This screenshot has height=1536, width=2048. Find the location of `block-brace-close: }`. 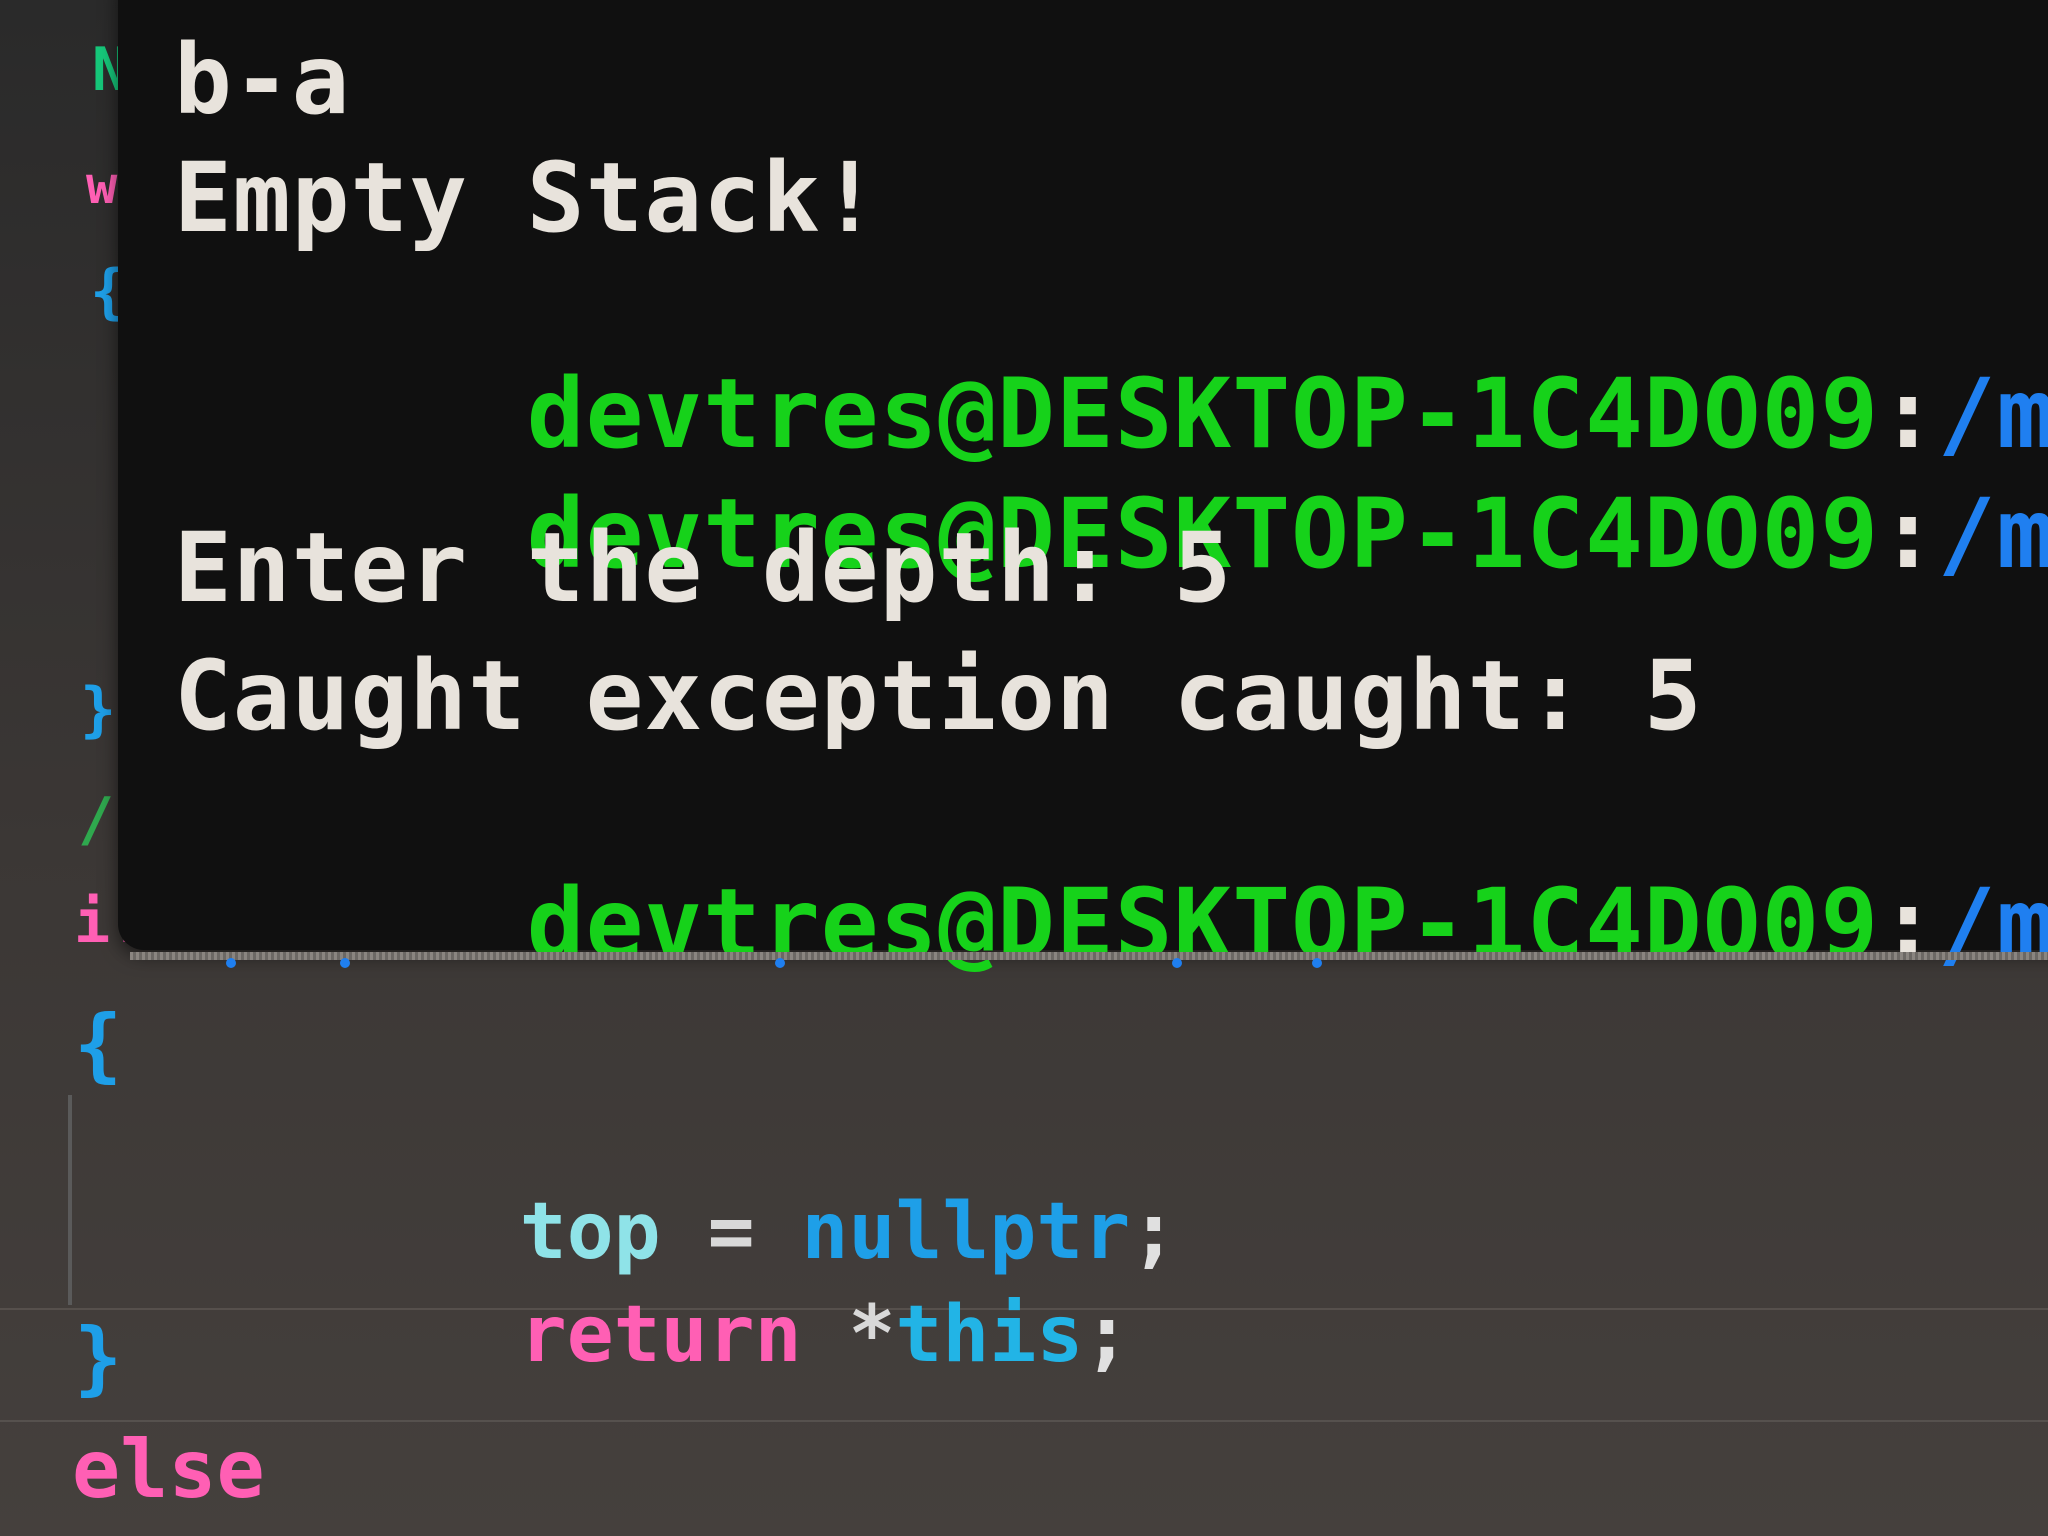

block-brace-close: } is located at coordinates (98, 1357).